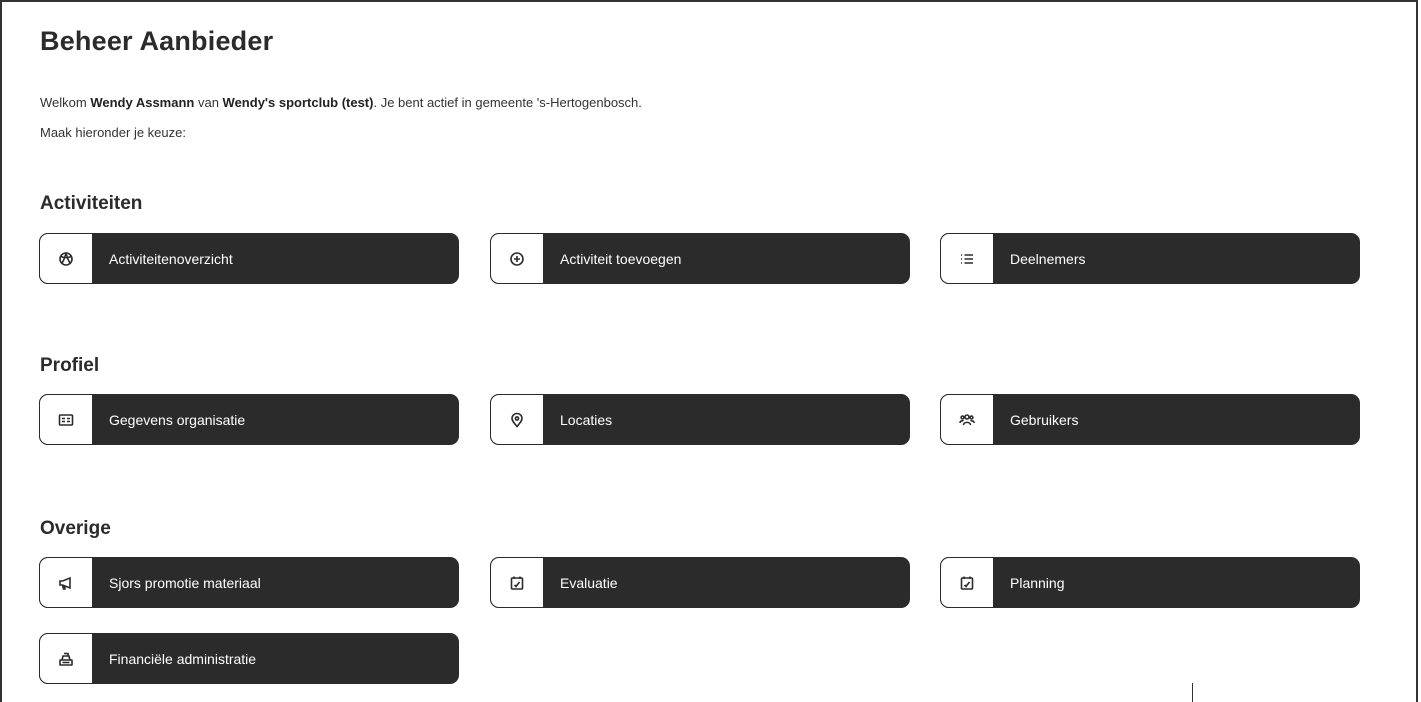 The height and width of the screenshot is (702, 1421). Describe the element at coordinates (185, 582) in the screenshot. I see `tile-label: Sjors promotie materiaal` at that location.